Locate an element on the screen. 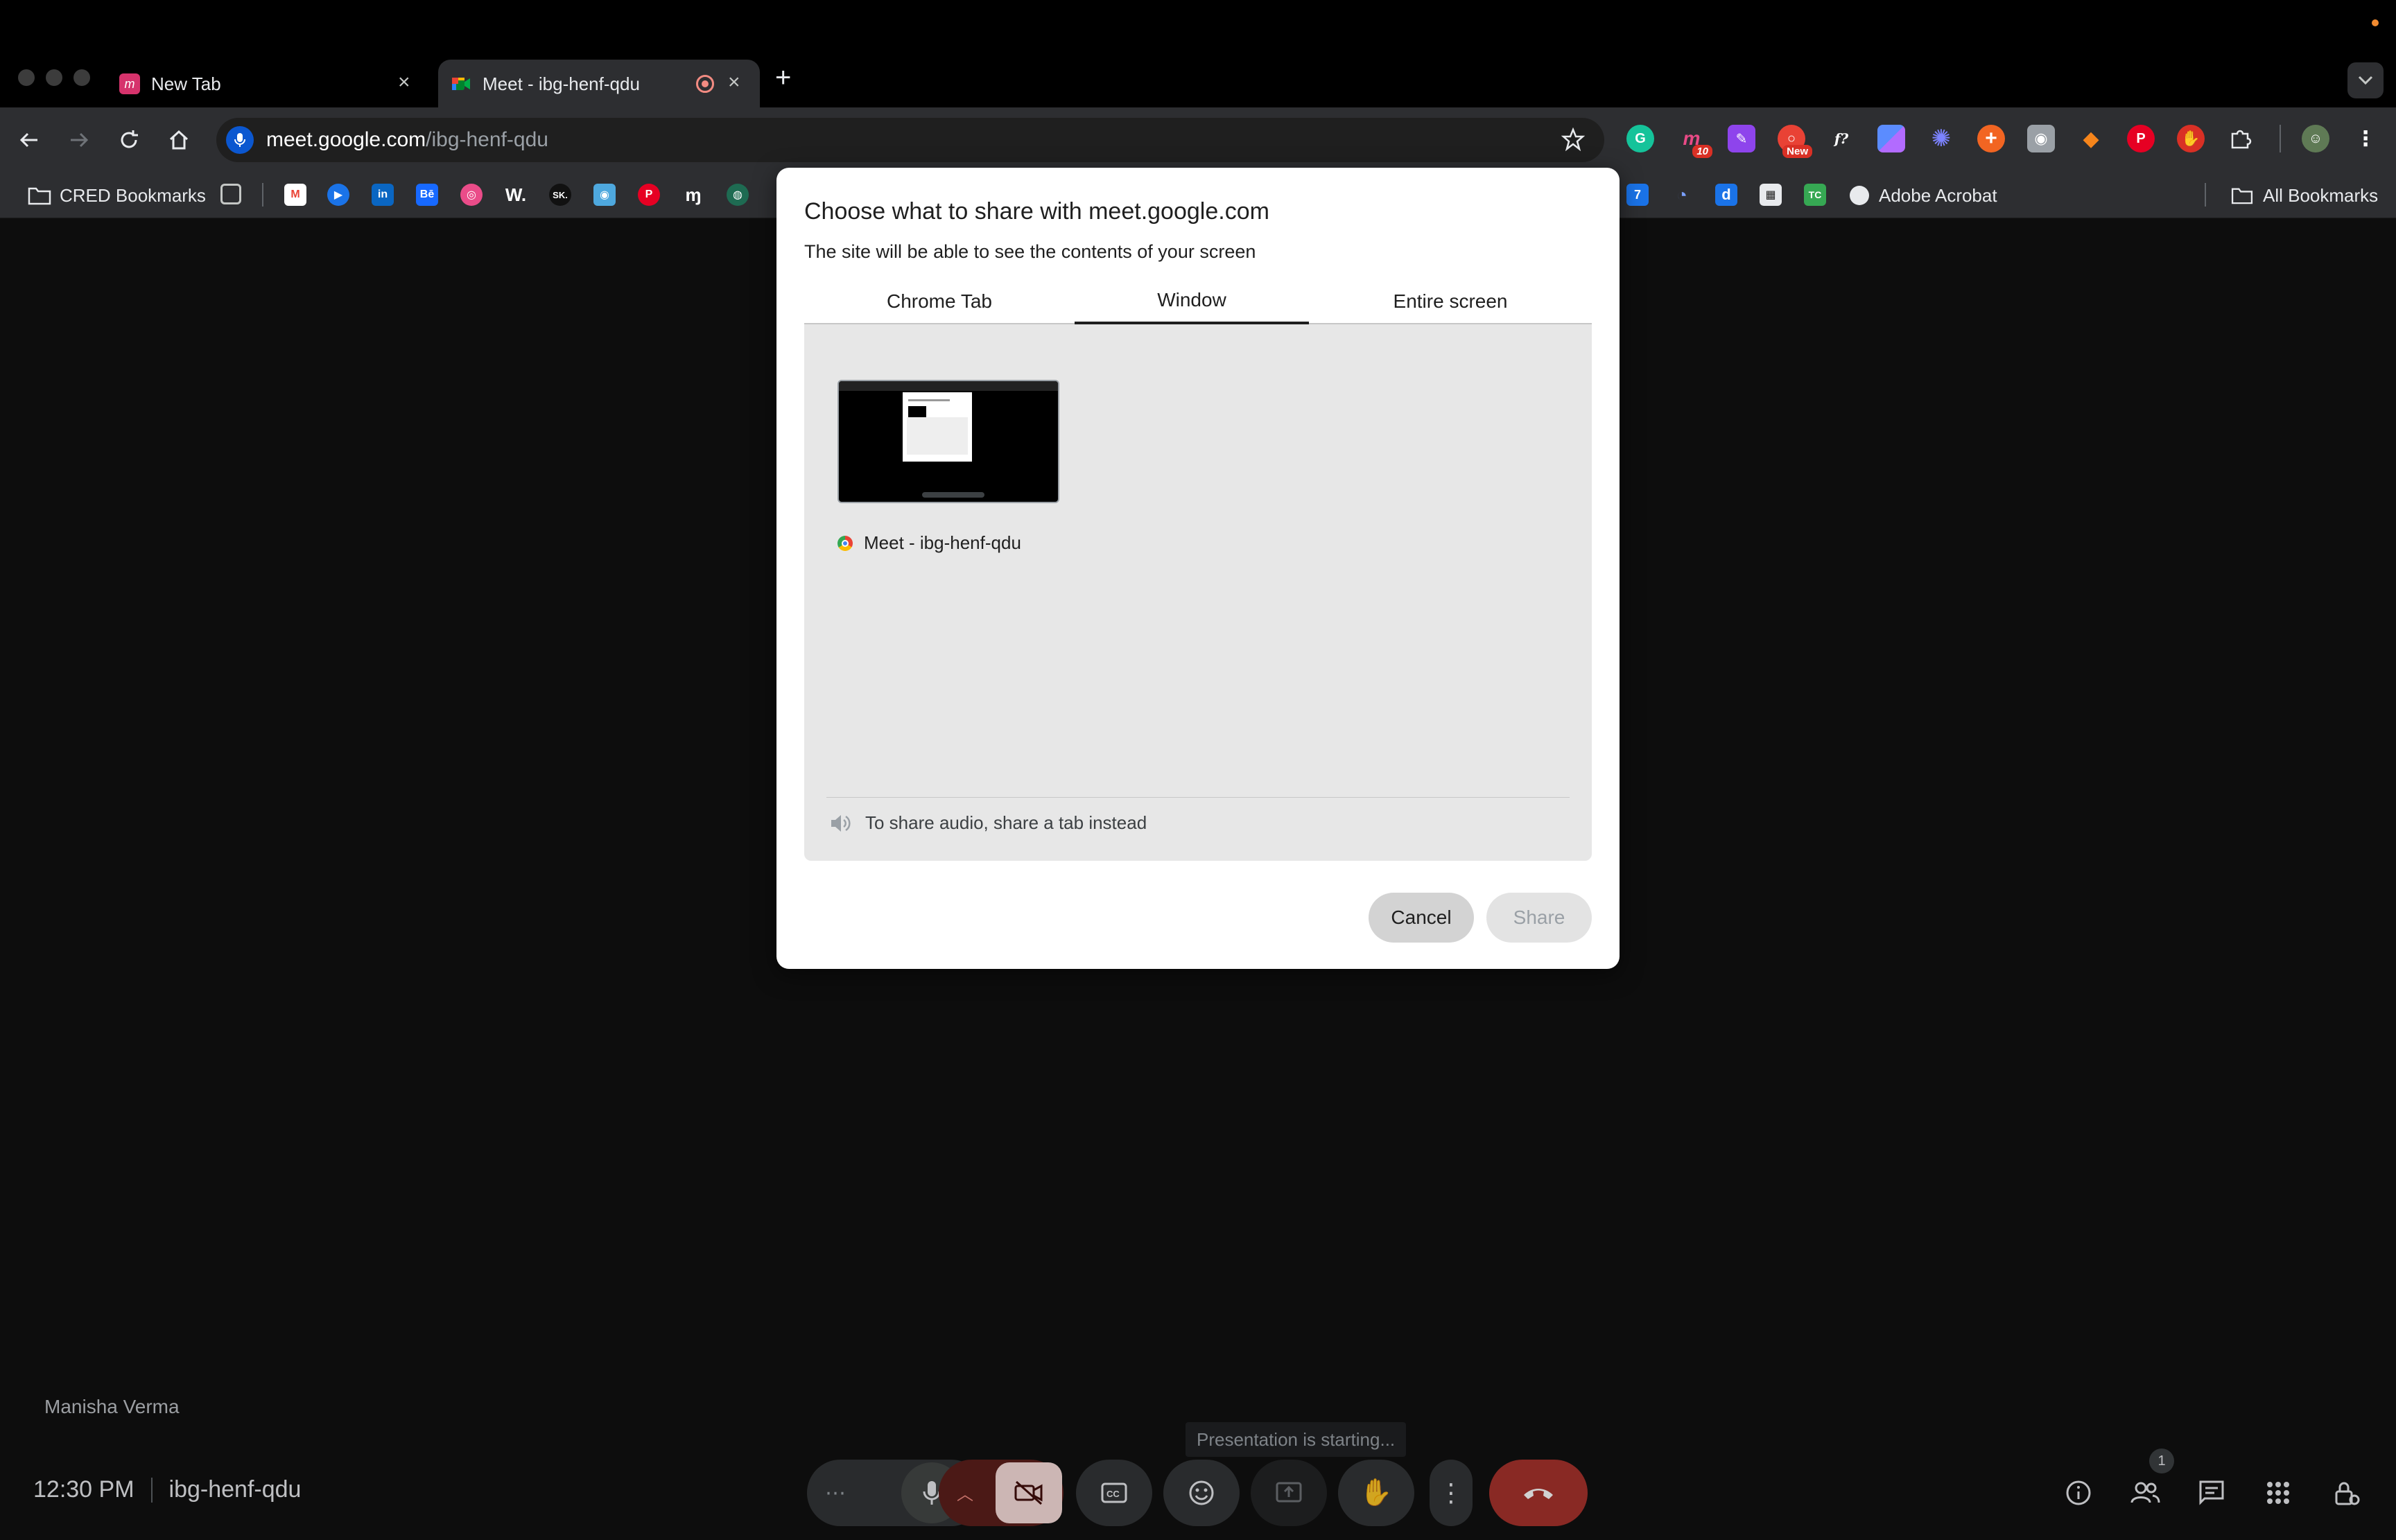 The width and height of the screenshot is (2396, 1540). thumb-dialog is located at coordinates (938, 427).